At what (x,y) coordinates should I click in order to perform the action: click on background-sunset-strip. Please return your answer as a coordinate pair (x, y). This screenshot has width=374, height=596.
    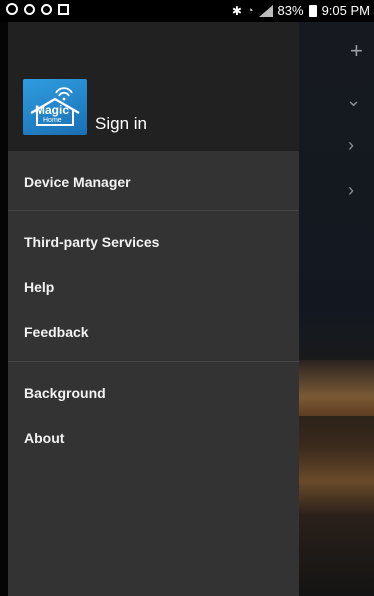
    Looking at the image, I should click on (336, 388).